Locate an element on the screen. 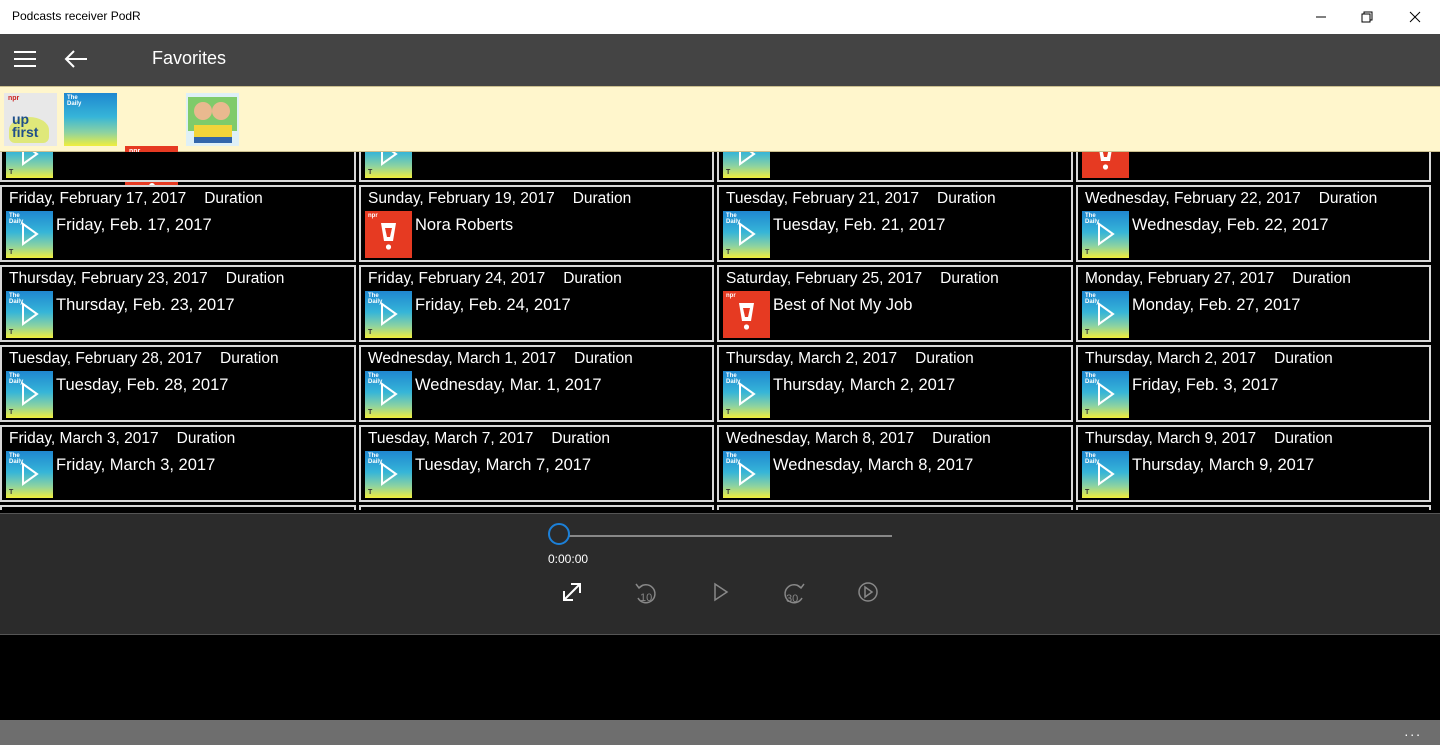  menu-button is located at coordinates (25, 60).